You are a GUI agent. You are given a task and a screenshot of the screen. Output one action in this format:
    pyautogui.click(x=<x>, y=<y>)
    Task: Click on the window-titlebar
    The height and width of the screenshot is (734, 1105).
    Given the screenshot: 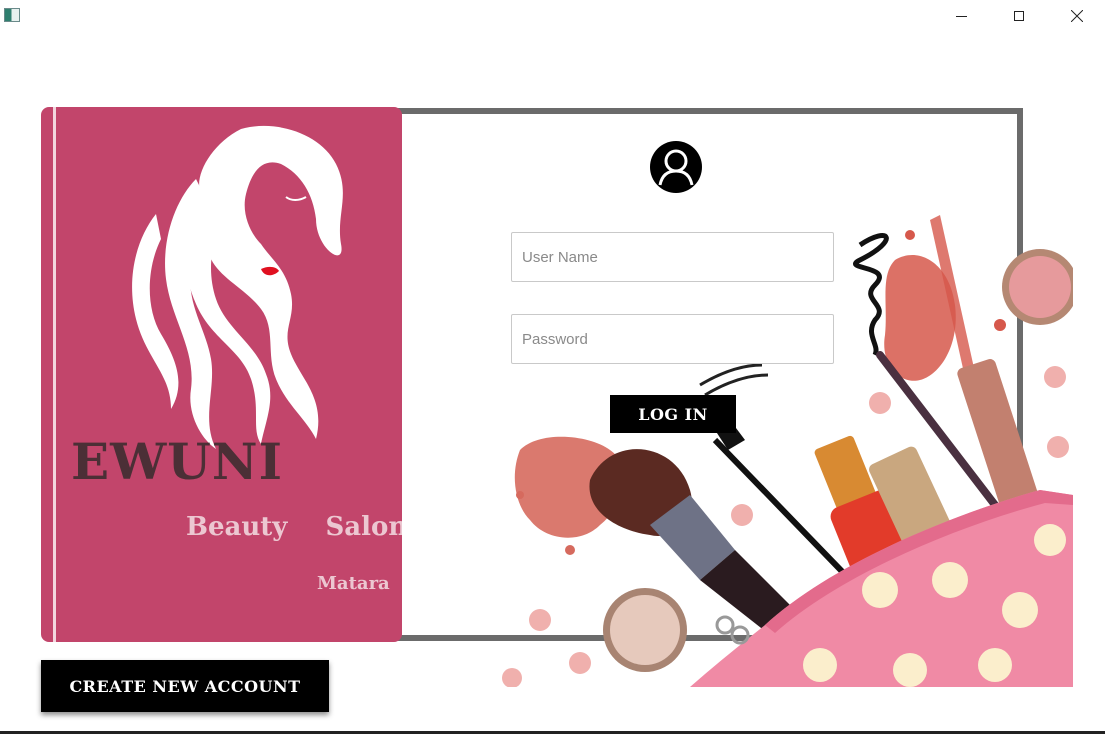 What is the action you would take?
    pyautogui.click(x=552, y=16)
    